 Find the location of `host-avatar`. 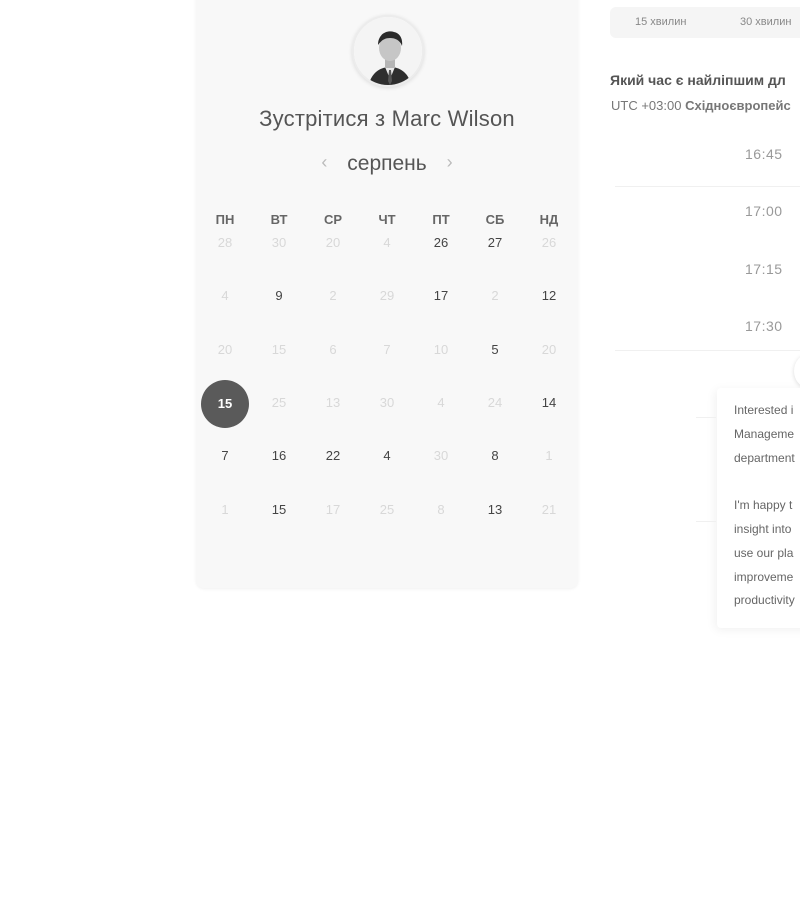

host-avatar is located at coordinates (388, 51).